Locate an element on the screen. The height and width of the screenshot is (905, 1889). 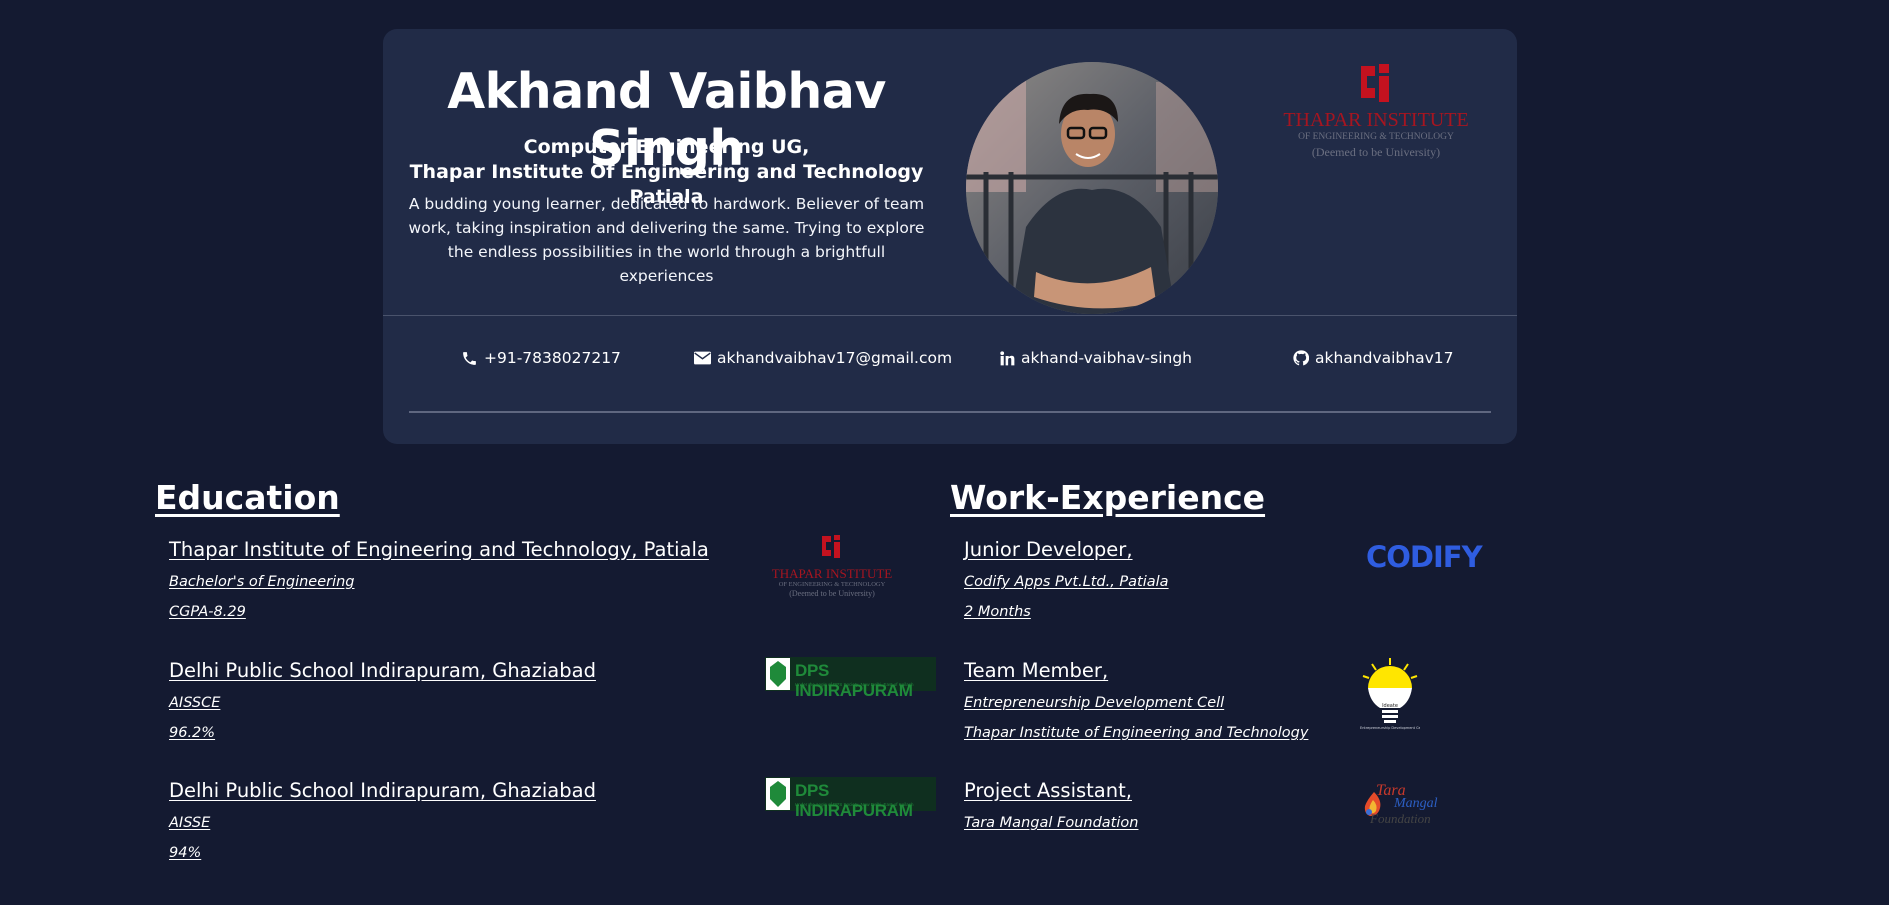
tara-logo-word3: Foundation is located at coordinates (1400, 818).